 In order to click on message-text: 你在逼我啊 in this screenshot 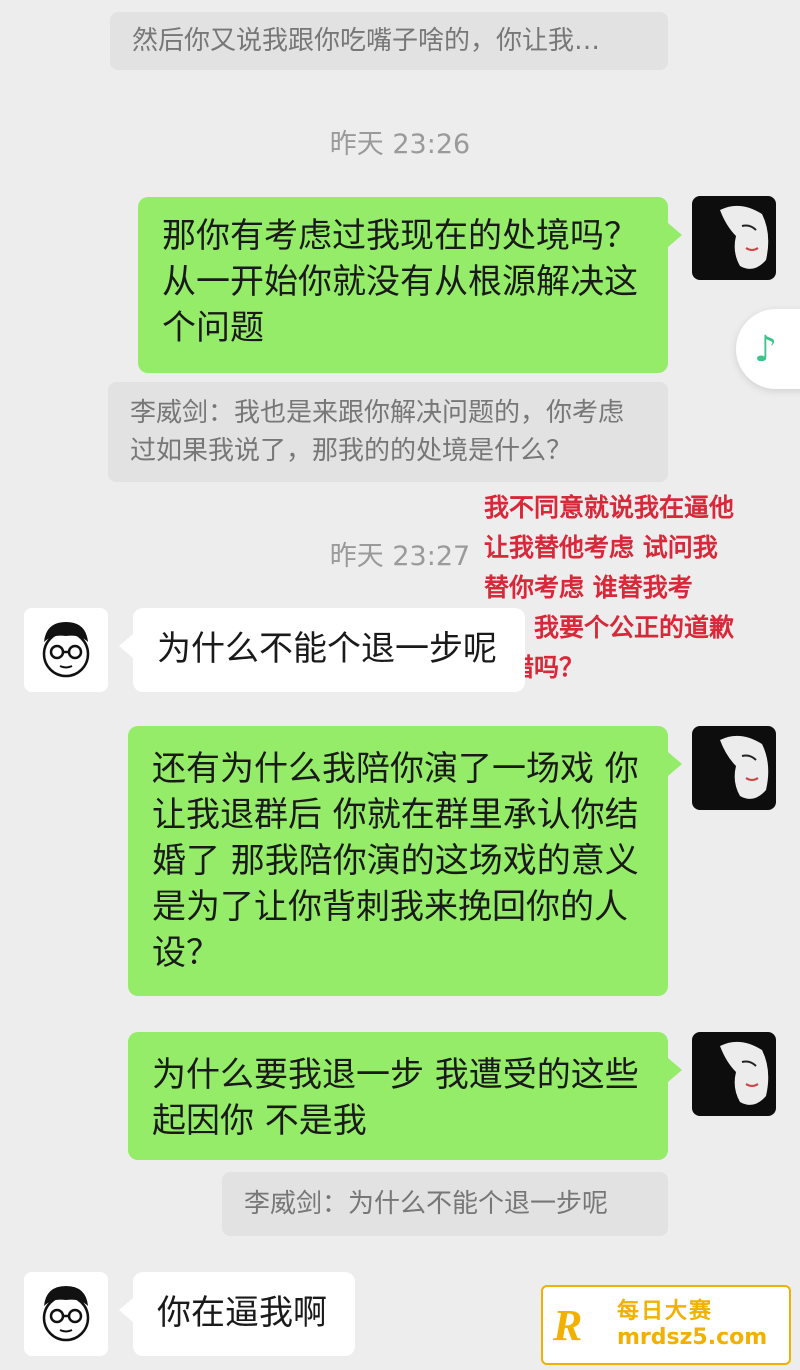, I will do `click(242, 1313)`.